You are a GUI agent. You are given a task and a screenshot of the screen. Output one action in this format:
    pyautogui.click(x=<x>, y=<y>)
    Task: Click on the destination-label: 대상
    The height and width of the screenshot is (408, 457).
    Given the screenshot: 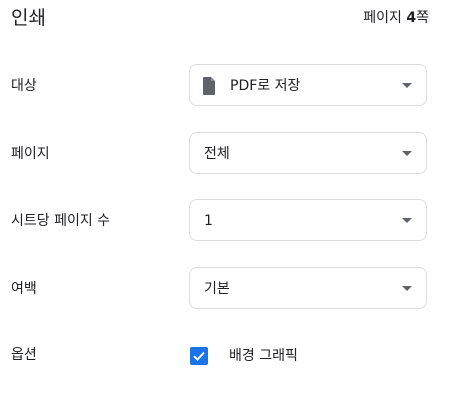 What is the action you would take?
    pyautogui.click(x=24, y=86)
    